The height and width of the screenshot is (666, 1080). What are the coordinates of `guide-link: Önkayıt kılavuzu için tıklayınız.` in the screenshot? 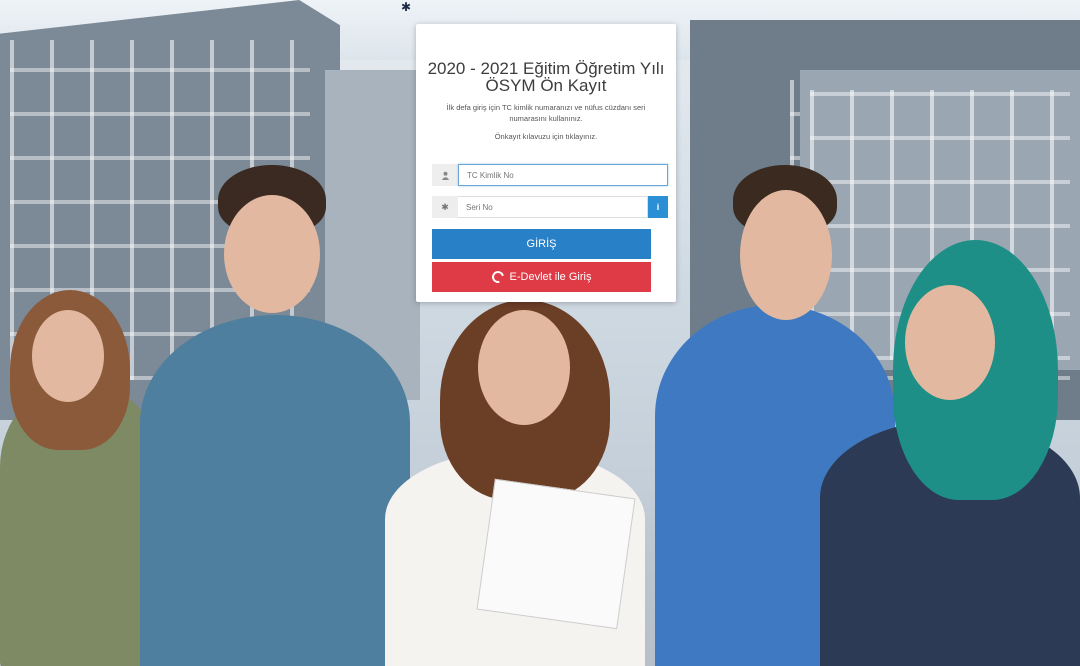 It's located at (546, 136).